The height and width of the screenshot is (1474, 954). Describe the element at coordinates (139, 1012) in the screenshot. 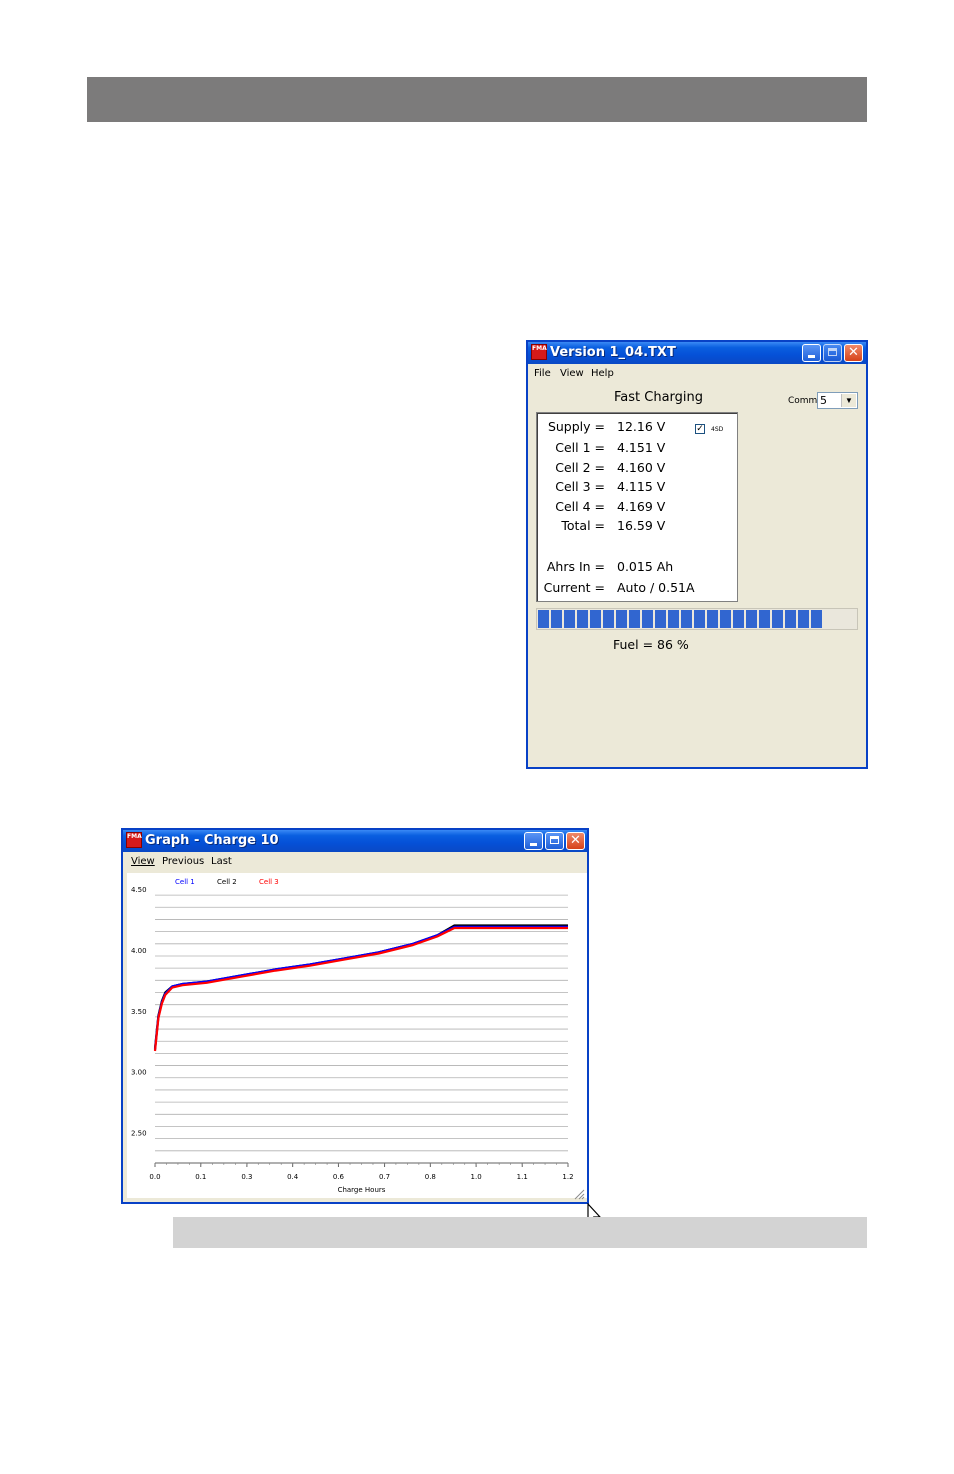

I see `y-tick-label: 3.50` at that location.